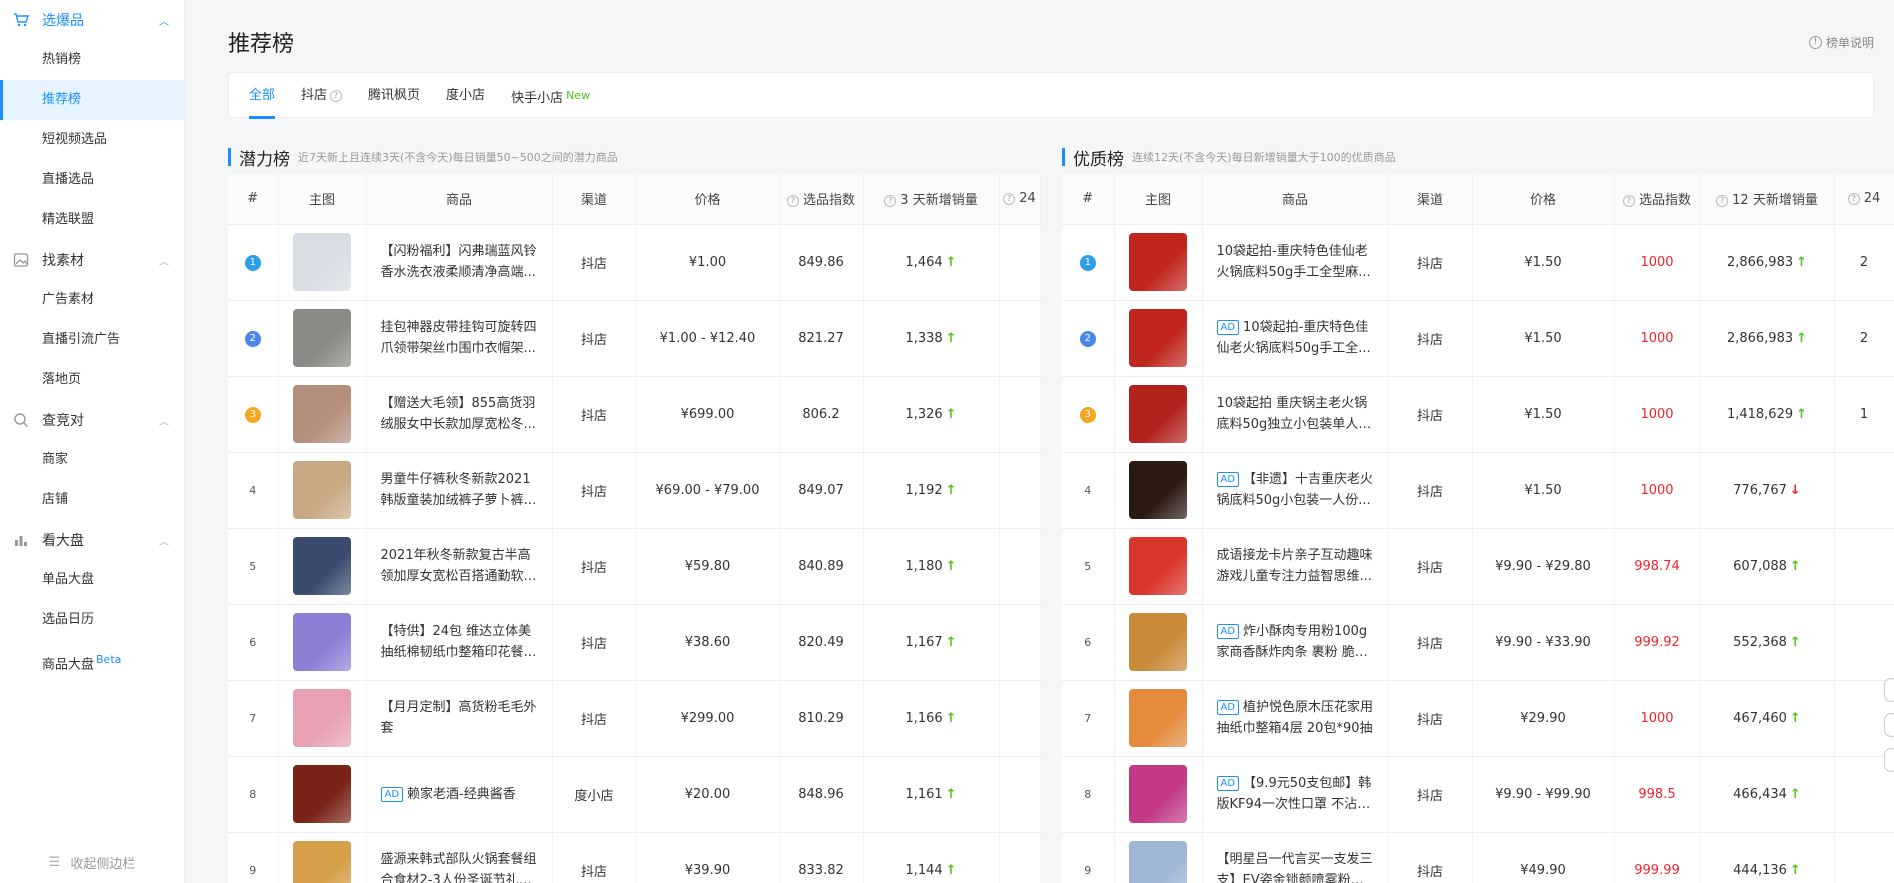  I want to click on new-badge: New, so click(578, 95).